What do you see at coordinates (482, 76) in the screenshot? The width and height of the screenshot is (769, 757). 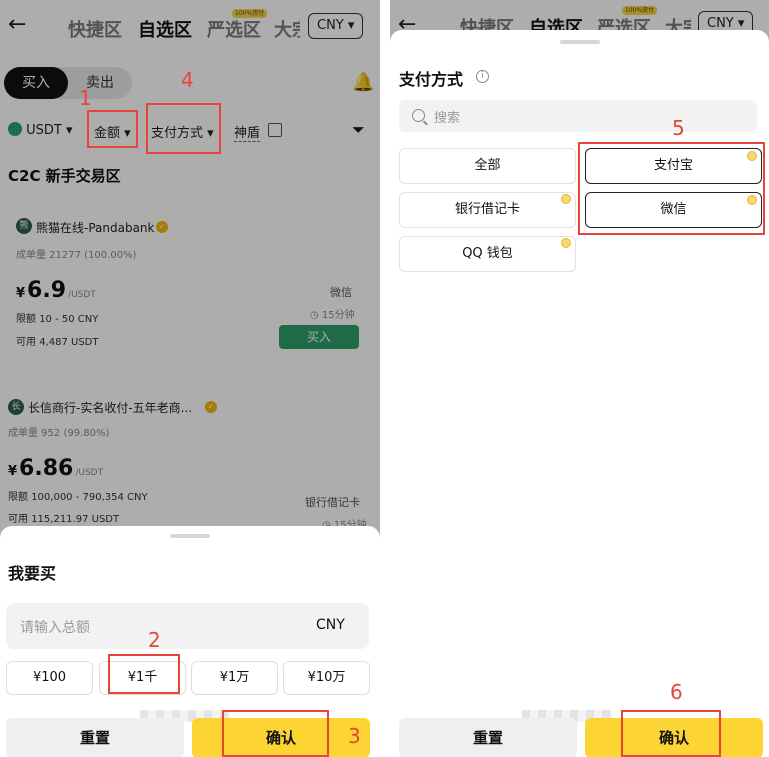 I see `info-icon: i` at bounding box center [482, 76].